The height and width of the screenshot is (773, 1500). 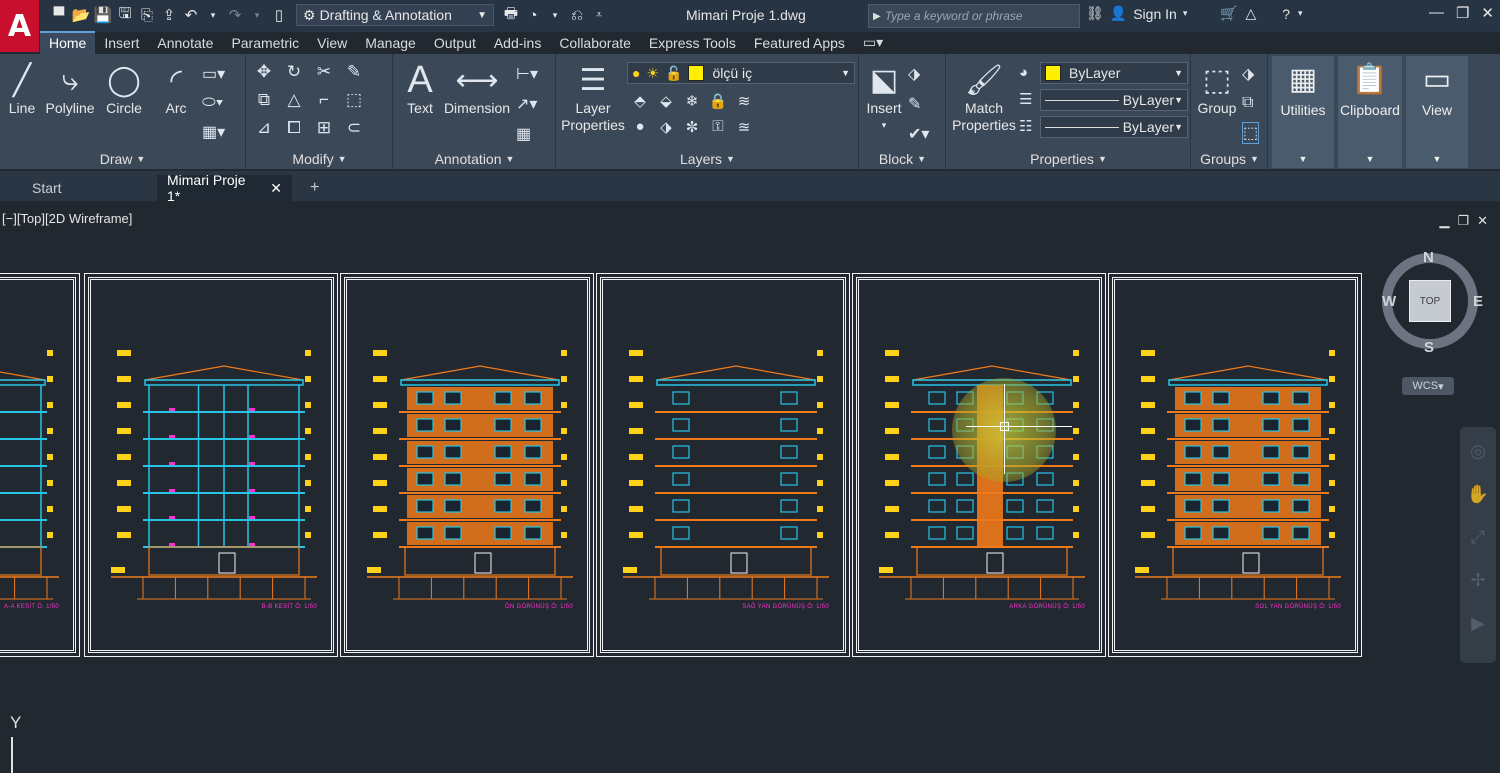 I want to click on tab-home: Home, so click(x=68, y=42).